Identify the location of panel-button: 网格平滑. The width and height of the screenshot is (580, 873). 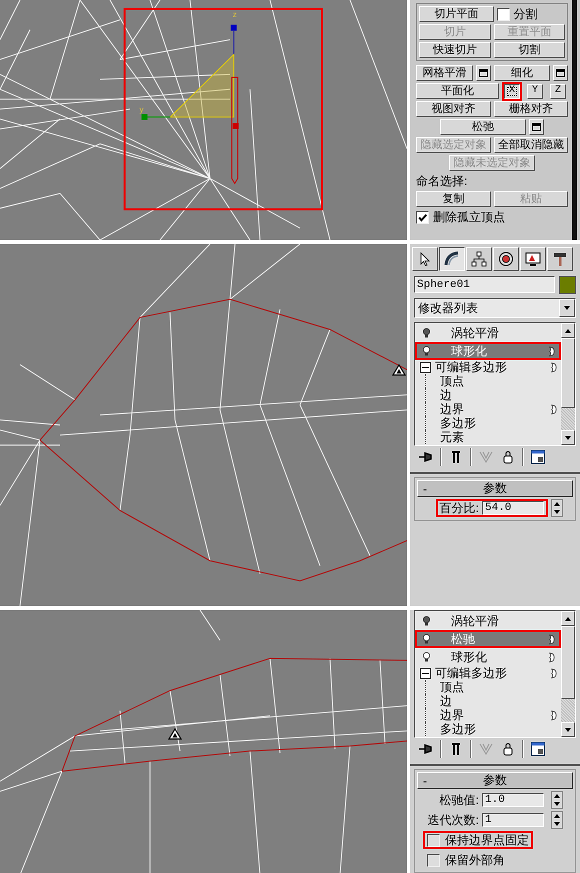
(444, 73).